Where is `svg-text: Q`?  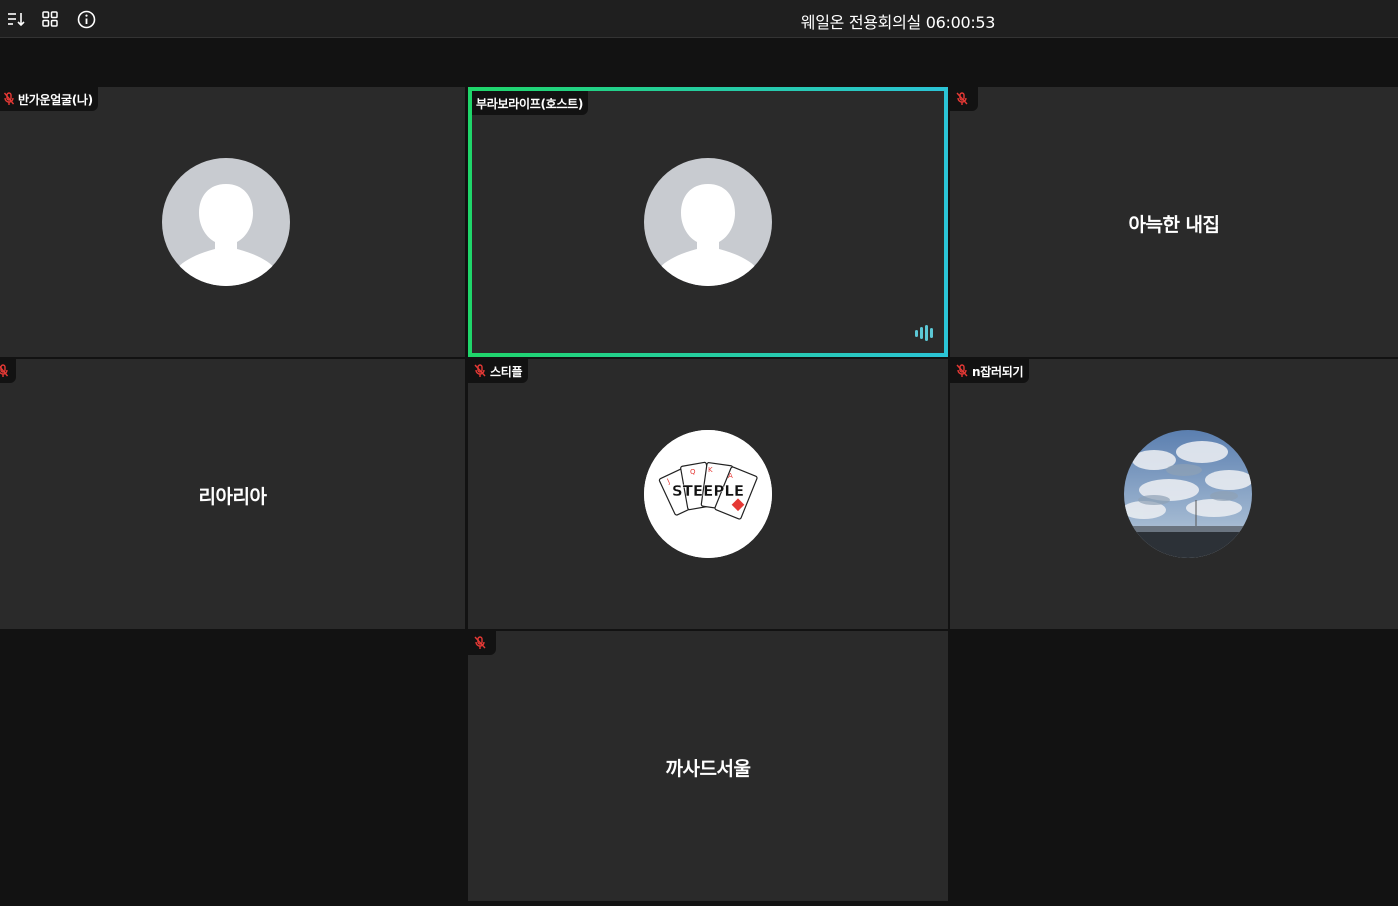
svg-text: Q is located at coordinates (693, 472).